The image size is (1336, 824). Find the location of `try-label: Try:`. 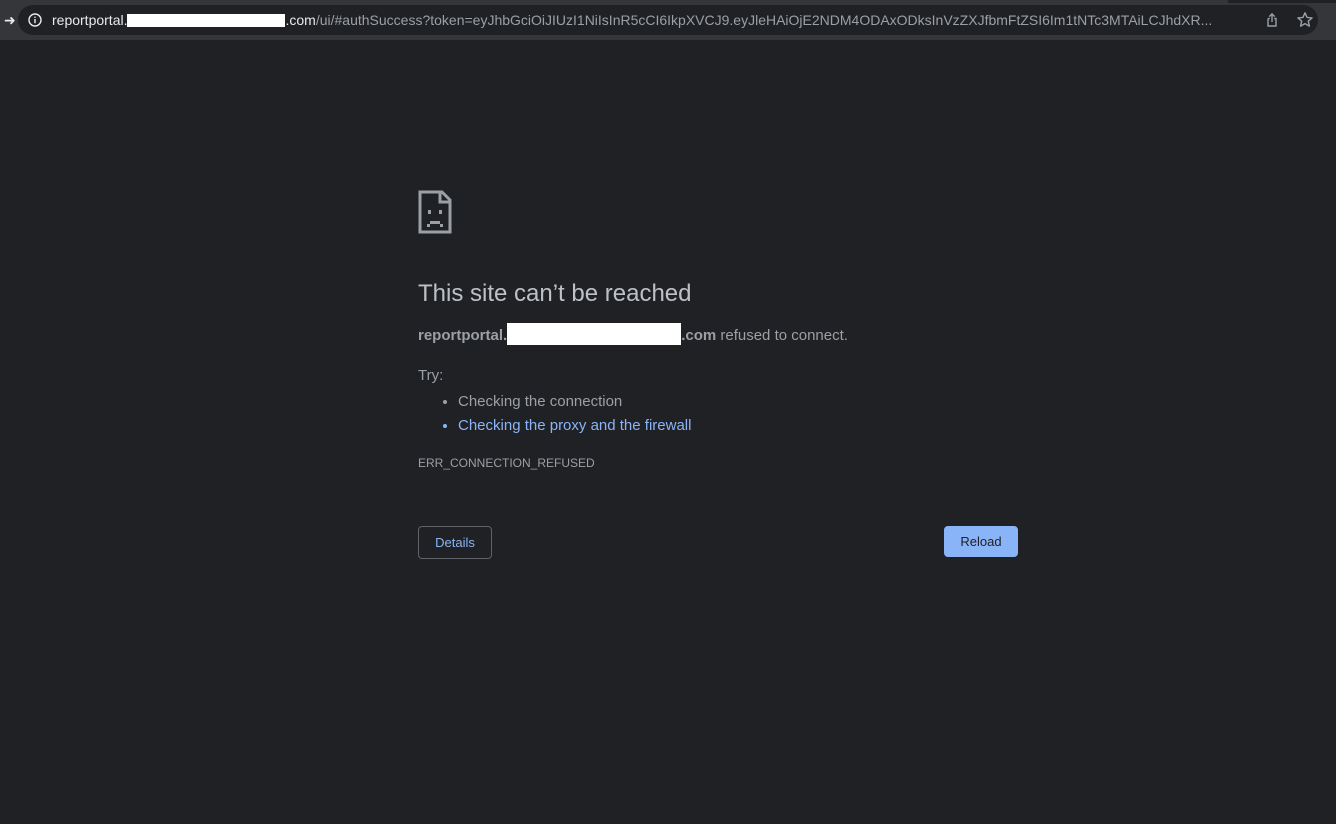

try-label: Try: is located at coordinates (431, 375).